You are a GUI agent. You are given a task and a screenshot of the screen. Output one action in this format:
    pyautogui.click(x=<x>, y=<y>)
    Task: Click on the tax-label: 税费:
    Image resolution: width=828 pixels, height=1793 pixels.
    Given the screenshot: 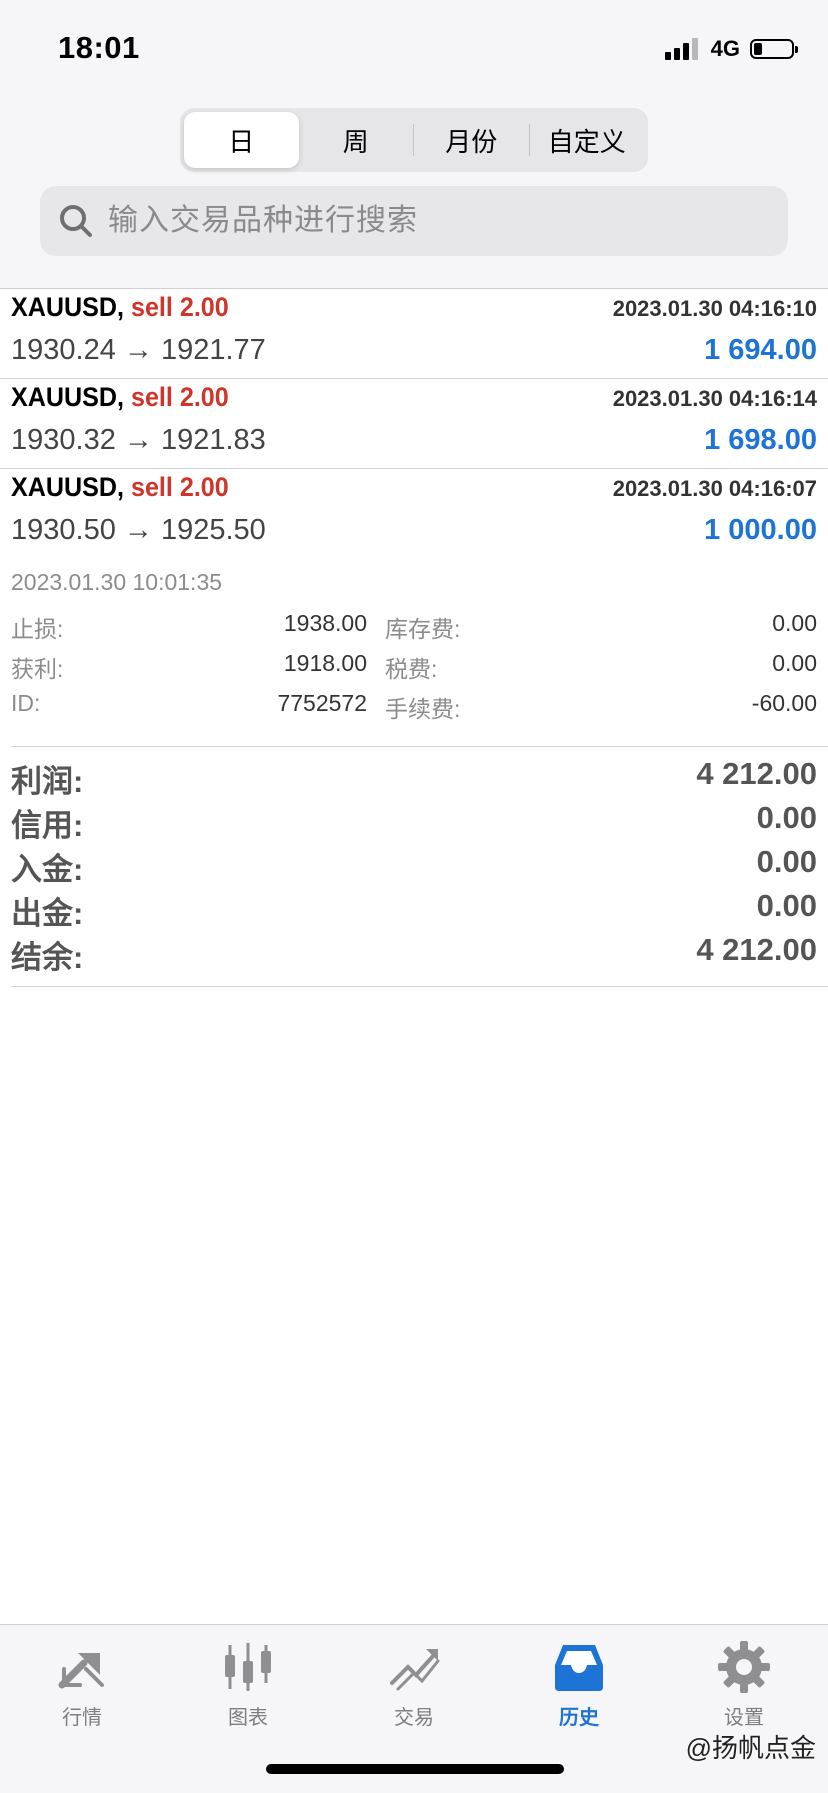 What is the action you would take?
    pyautogui.click(x=411, y=669)
    